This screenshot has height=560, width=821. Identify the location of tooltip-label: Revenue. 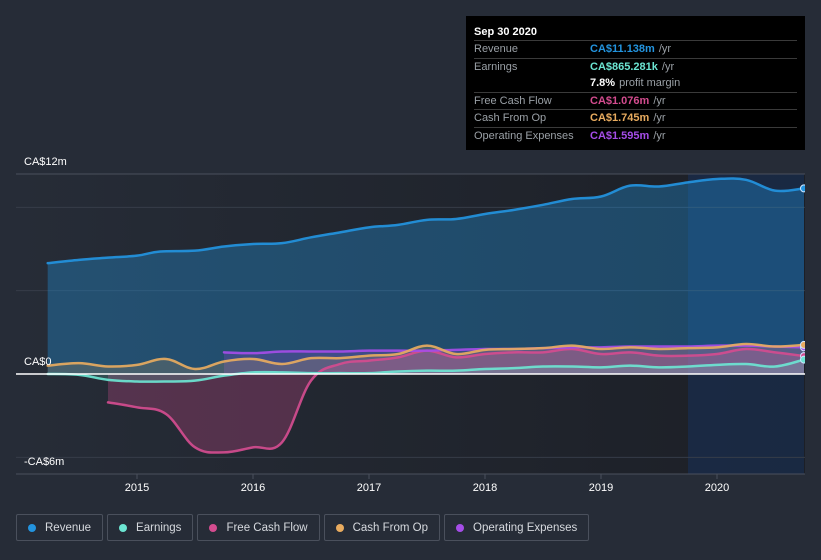
(496, 49).